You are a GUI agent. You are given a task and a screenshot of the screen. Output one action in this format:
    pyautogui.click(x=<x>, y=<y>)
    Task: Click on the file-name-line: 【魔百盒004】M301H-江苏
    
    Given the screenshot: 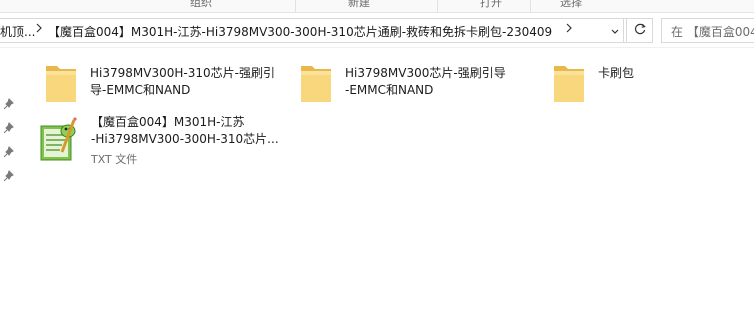 What is the action you would take?
    pyautogui.click(x=168, y=122)
    